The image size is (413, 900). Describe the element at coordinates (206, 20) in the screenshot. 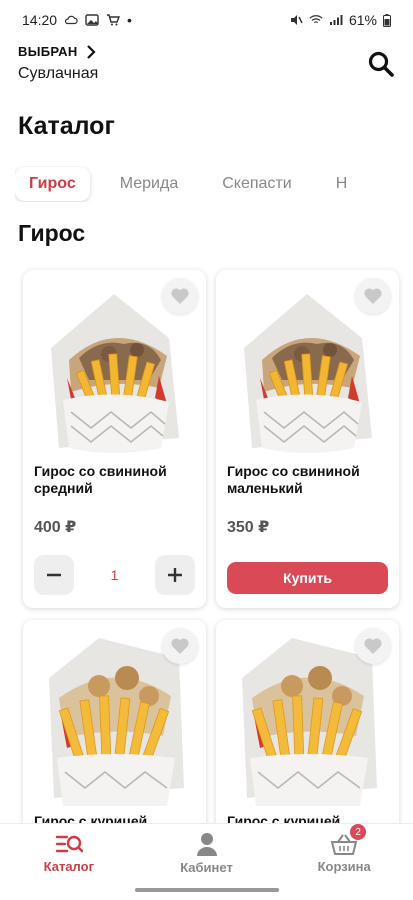

I see `status-bar: 14:20 • 61%` at that location.